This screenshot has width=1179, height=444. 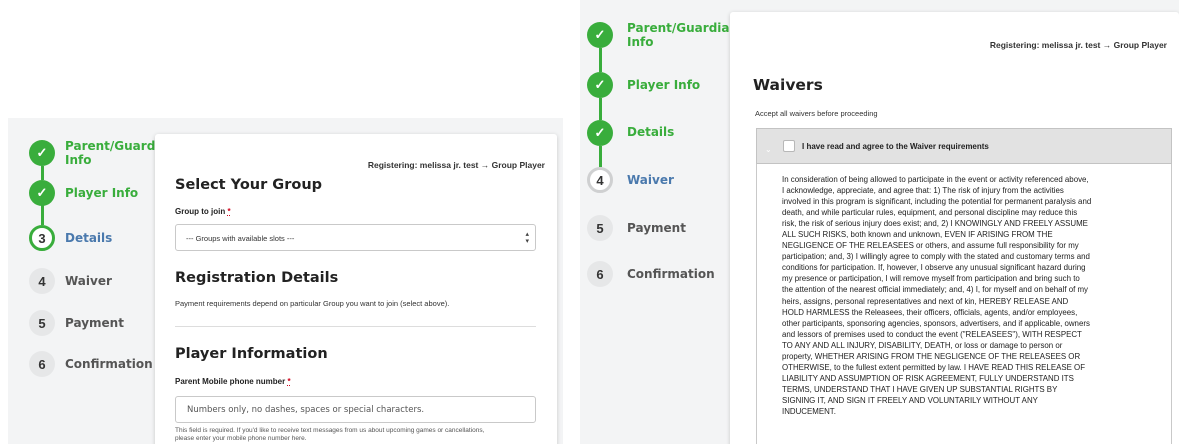 I want to click on group-label-text: Group to join, so click(x=200, y=211).